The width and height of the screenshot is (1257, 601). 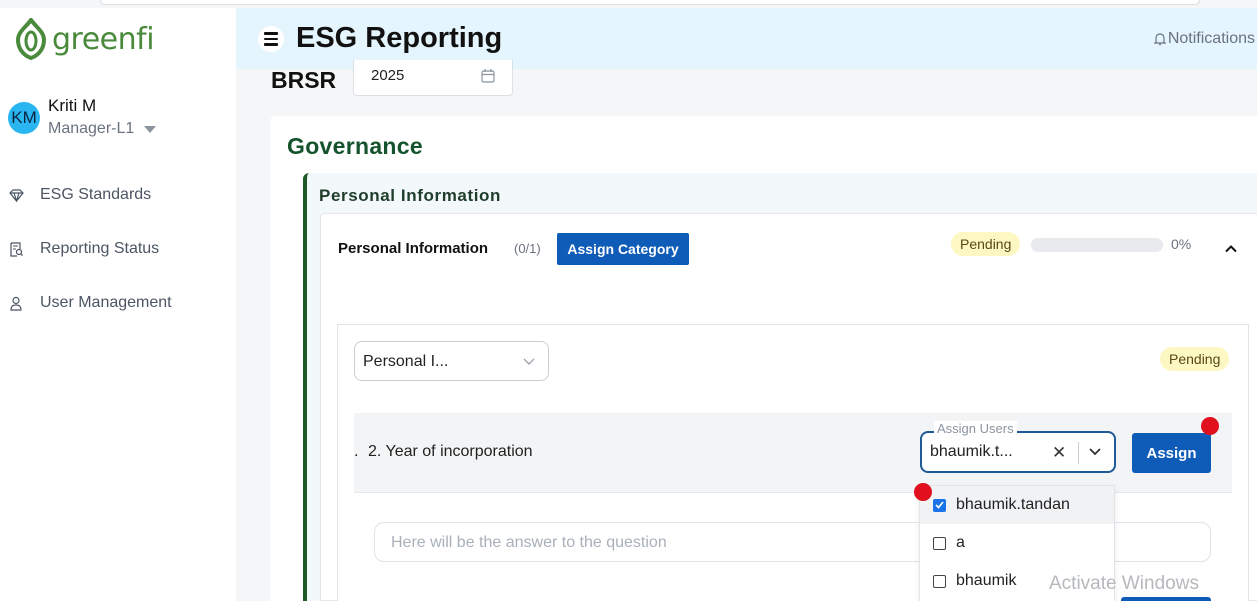 What do you see at coordinates (24, 118) in the screenshot?
I see `avatar: KM` at bounding box center [24, 118].